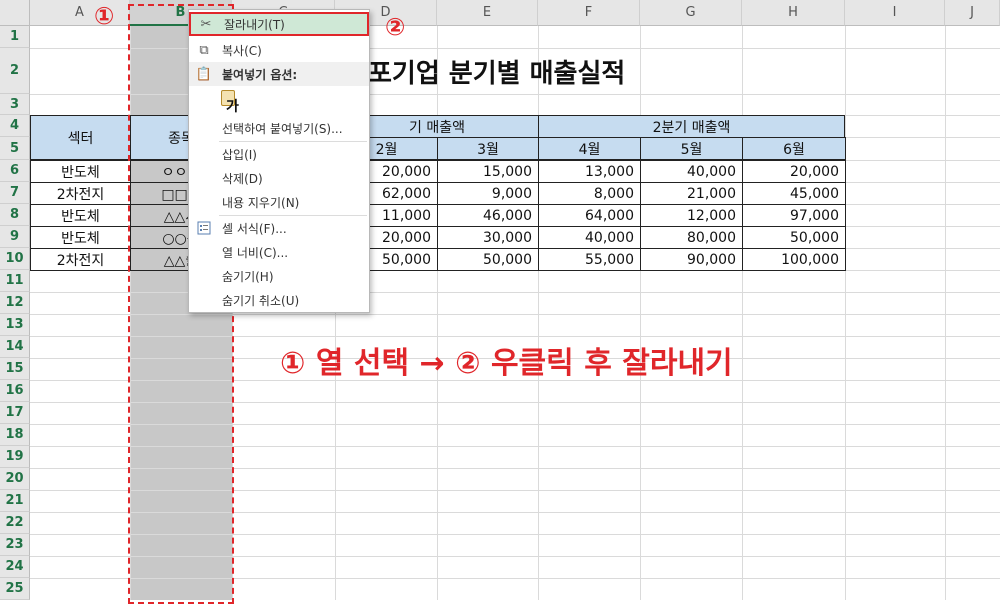 This screenshot has height=604, width=1000. What do you see at coordinates (279, 276) in the screenshot?
I see `menu-item-hide: 숨기기(H)` at bounding box center [279, 276].